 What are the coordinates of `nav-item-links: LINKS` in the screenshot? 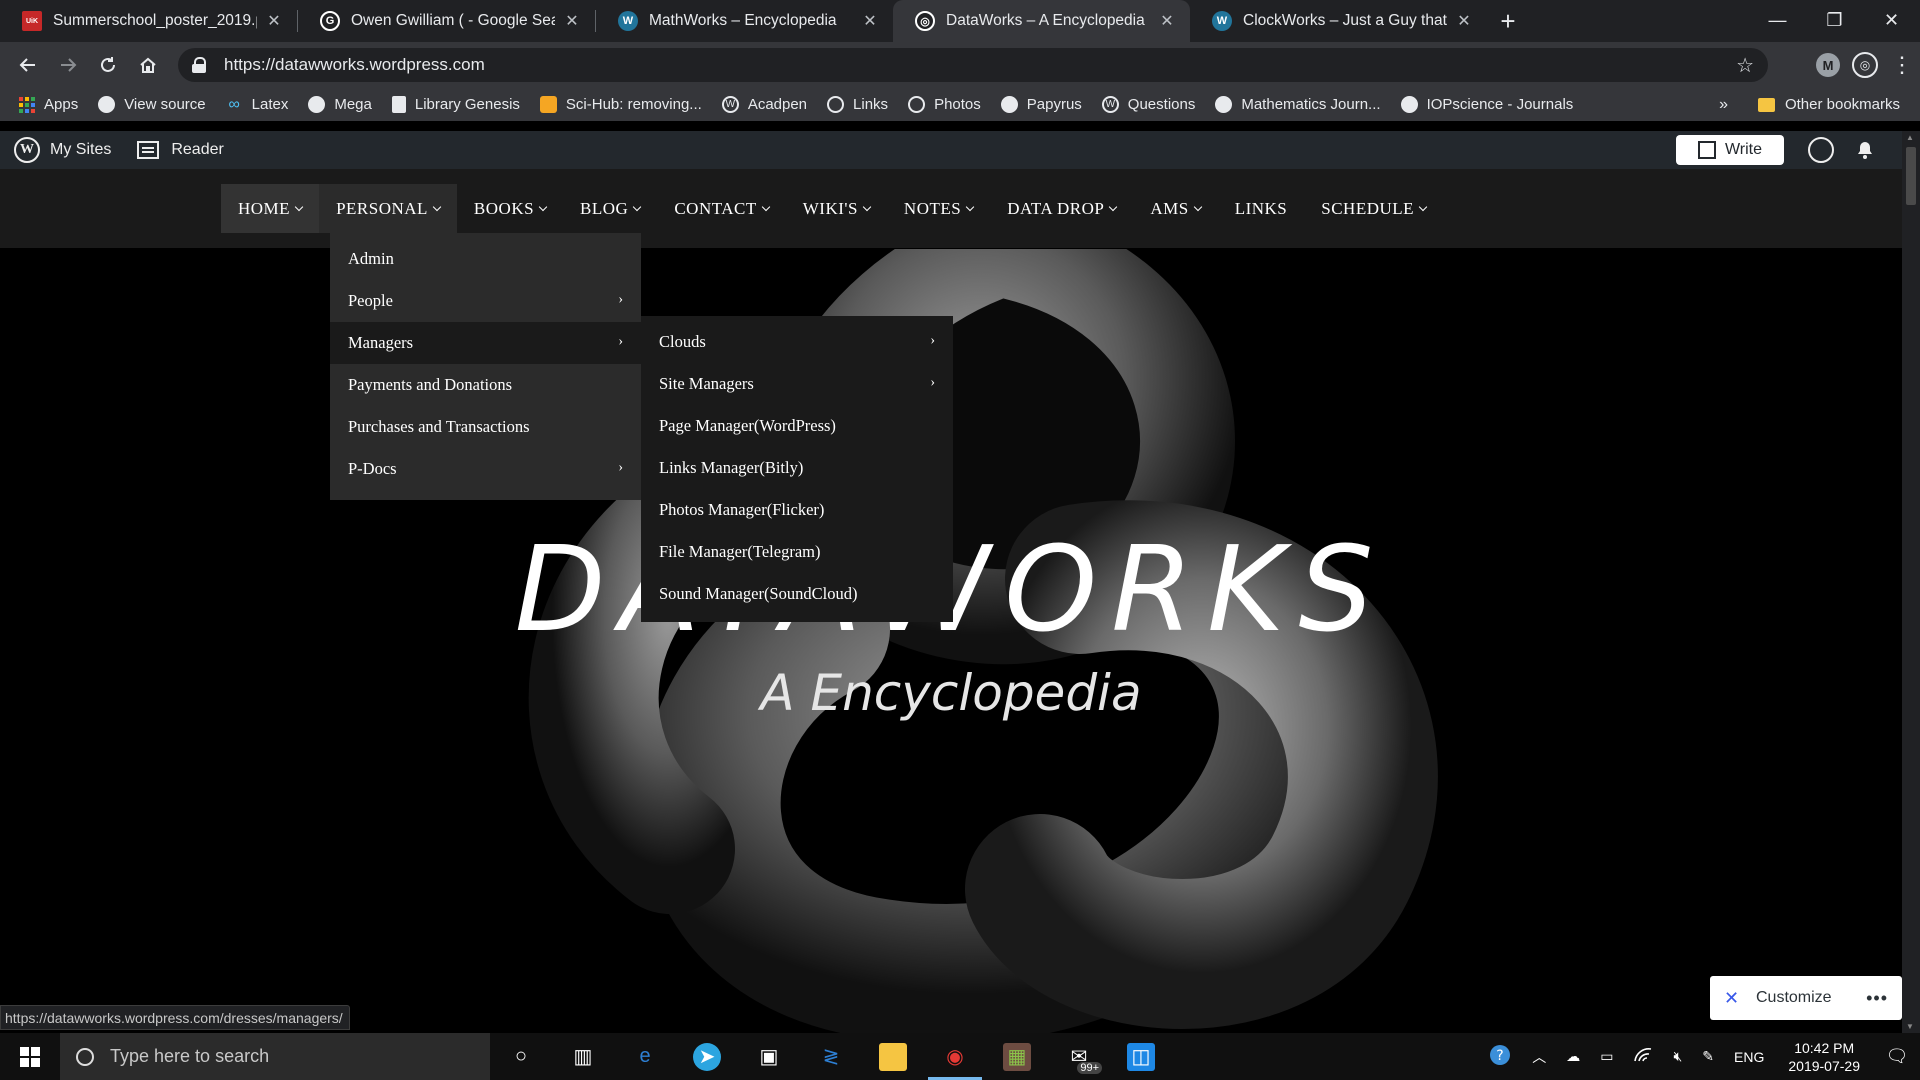 It's located at (1261, 208).